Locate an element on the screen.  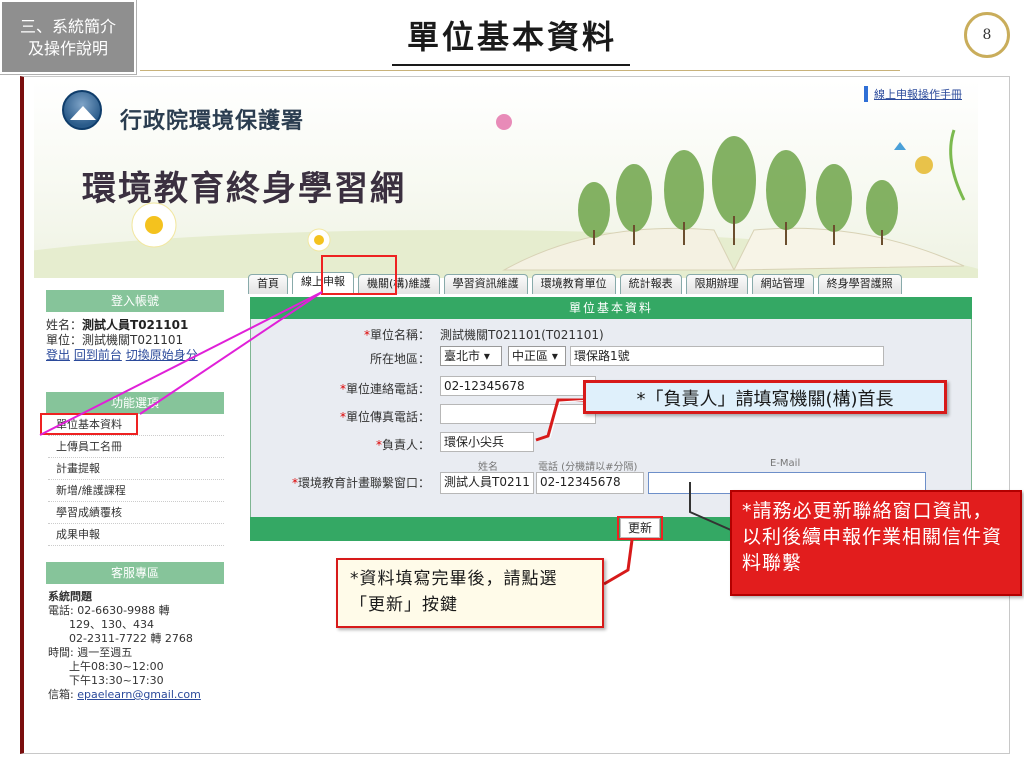
city-select-value: 臺北市 is located at coordinates (462, 356).